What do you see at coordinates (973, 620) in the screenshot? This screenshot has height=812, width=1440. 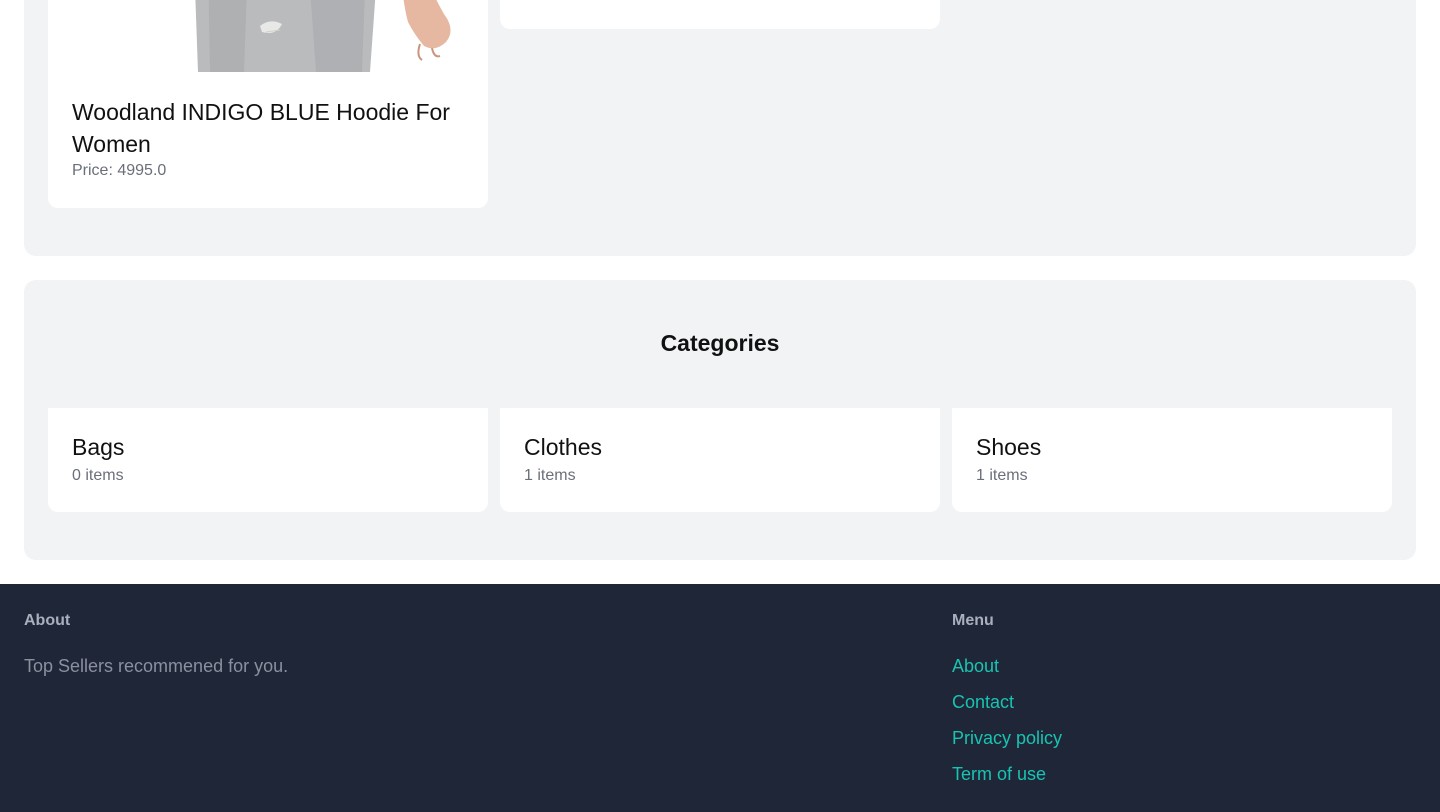 I see `footer-menu-heading: Menu` at bounding box center [973, 620].